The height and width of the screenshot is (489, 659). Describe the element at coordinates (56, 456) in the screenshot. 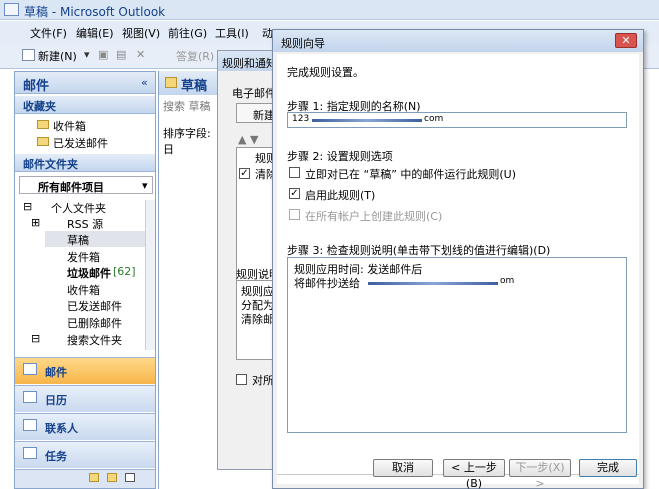

I see `nav-tasks-label: 任务` at that location.